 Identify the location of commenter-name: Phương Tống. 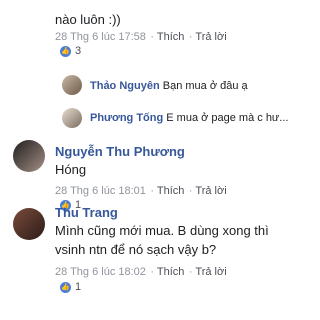
(126, 118).